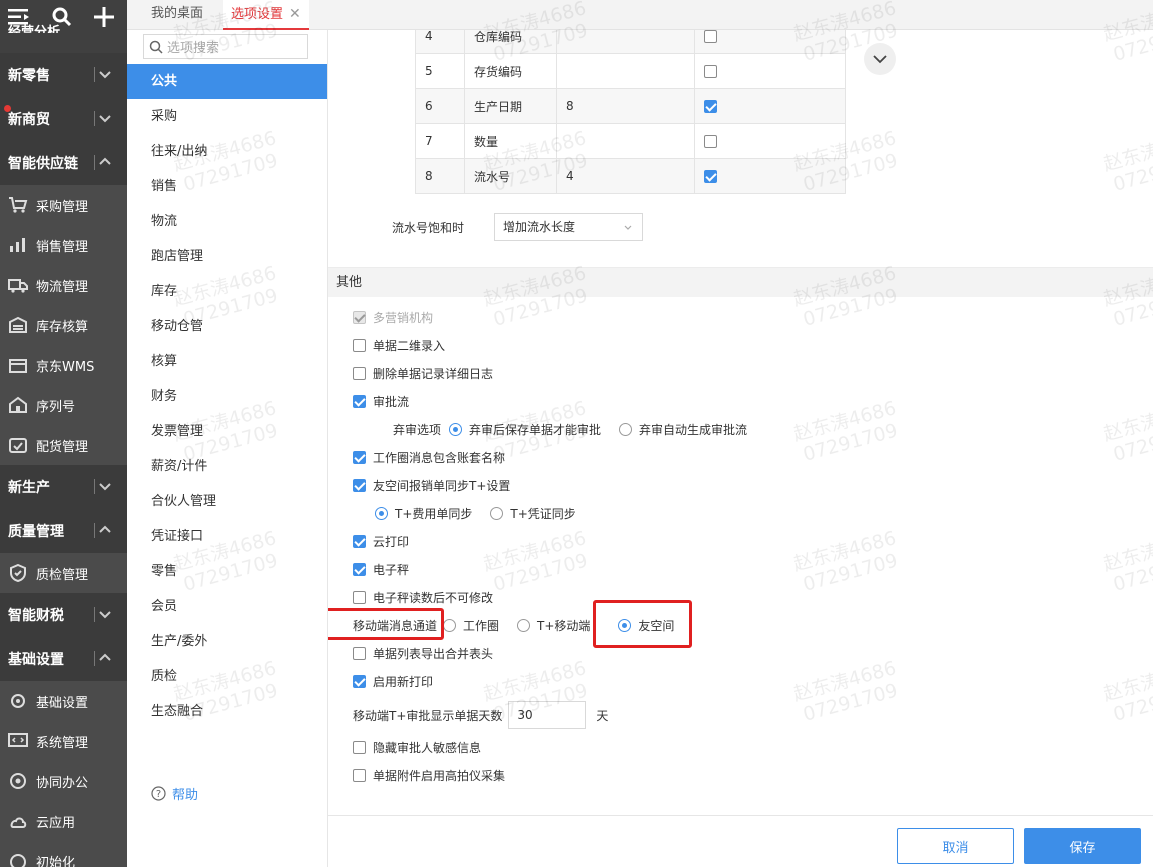 The image size is (1153, 867). Describe the element at coordinates (227, 676) in the screenshot. I see `menu-item: 质检` at that location.